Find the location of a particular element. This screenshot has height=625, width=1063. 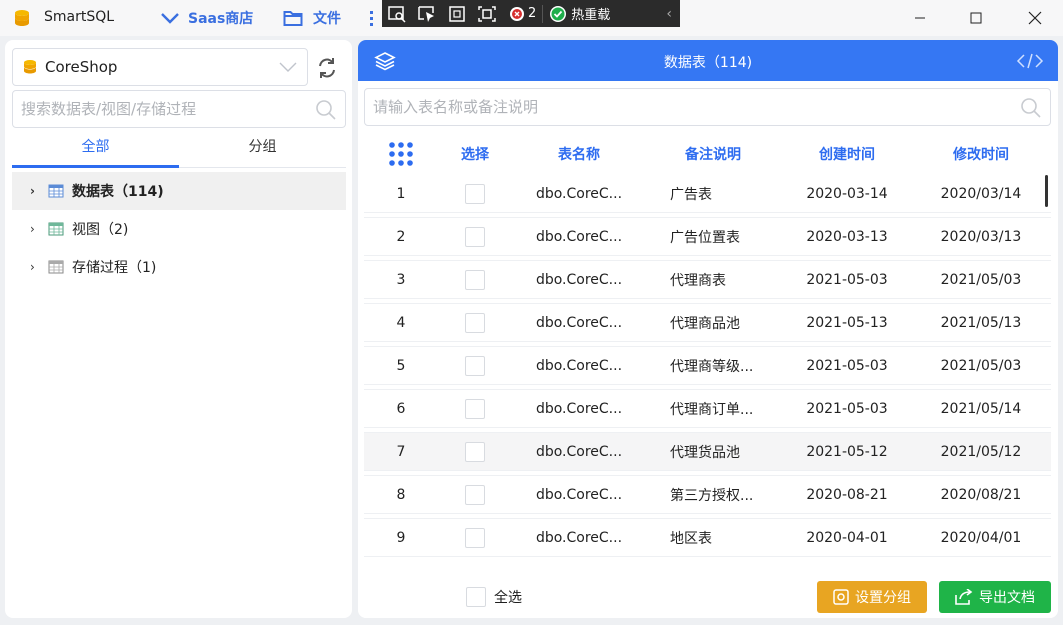

row-index: 5 is located at coordinates (401, 365).